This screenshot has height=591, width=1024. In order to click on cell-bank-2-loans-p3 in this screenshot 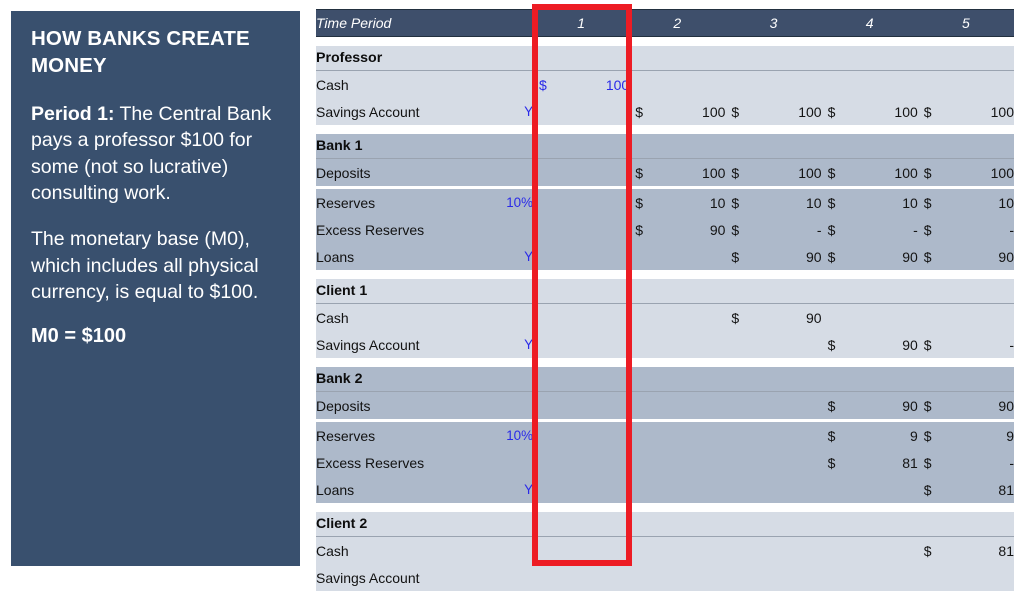, I will do `click(773, 489)`.